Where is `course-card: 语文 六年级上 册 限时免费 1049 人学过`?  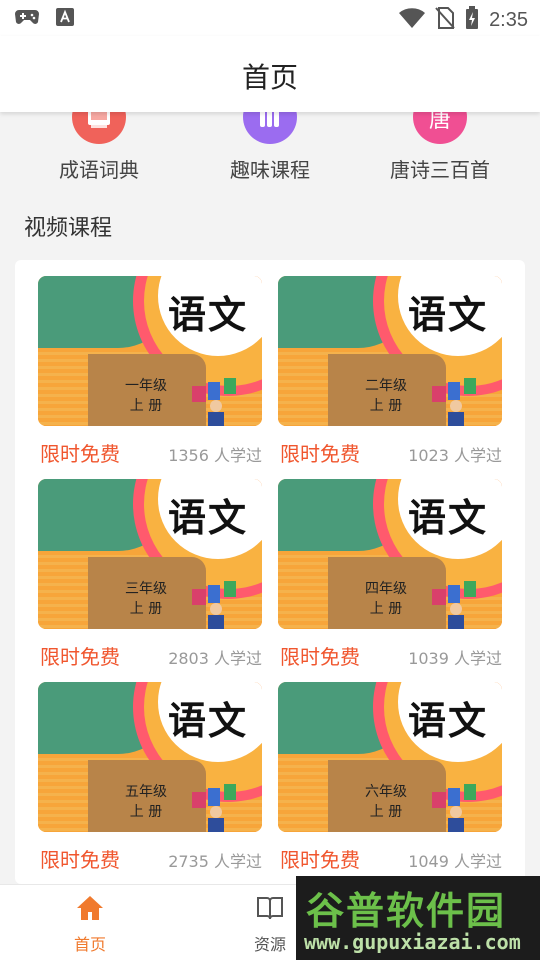
course-card: 语文 六年级上 册 限时免费 1049 人学过 is located at coordinates (390, 781).